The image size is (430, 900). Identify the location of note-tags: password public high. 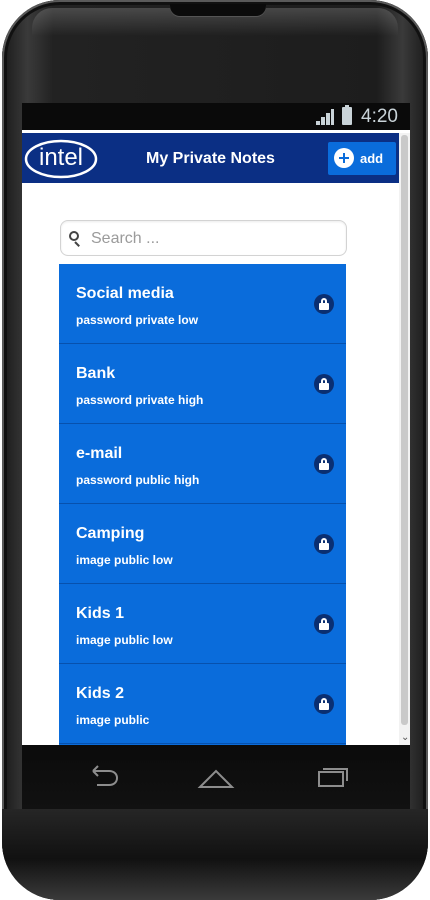
(138, 480).